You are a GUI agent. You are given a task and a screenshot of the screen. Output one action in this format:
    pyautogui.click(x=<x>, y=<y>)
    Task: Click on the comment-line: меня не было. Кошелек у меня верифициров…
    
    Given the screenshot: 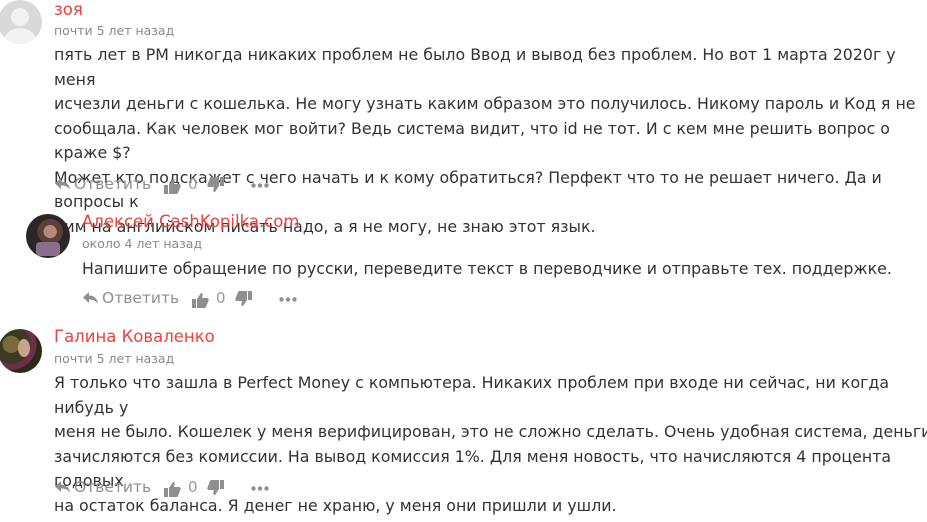 What is the action you would take?
    pyautogui.click(x=490, y=431)
    